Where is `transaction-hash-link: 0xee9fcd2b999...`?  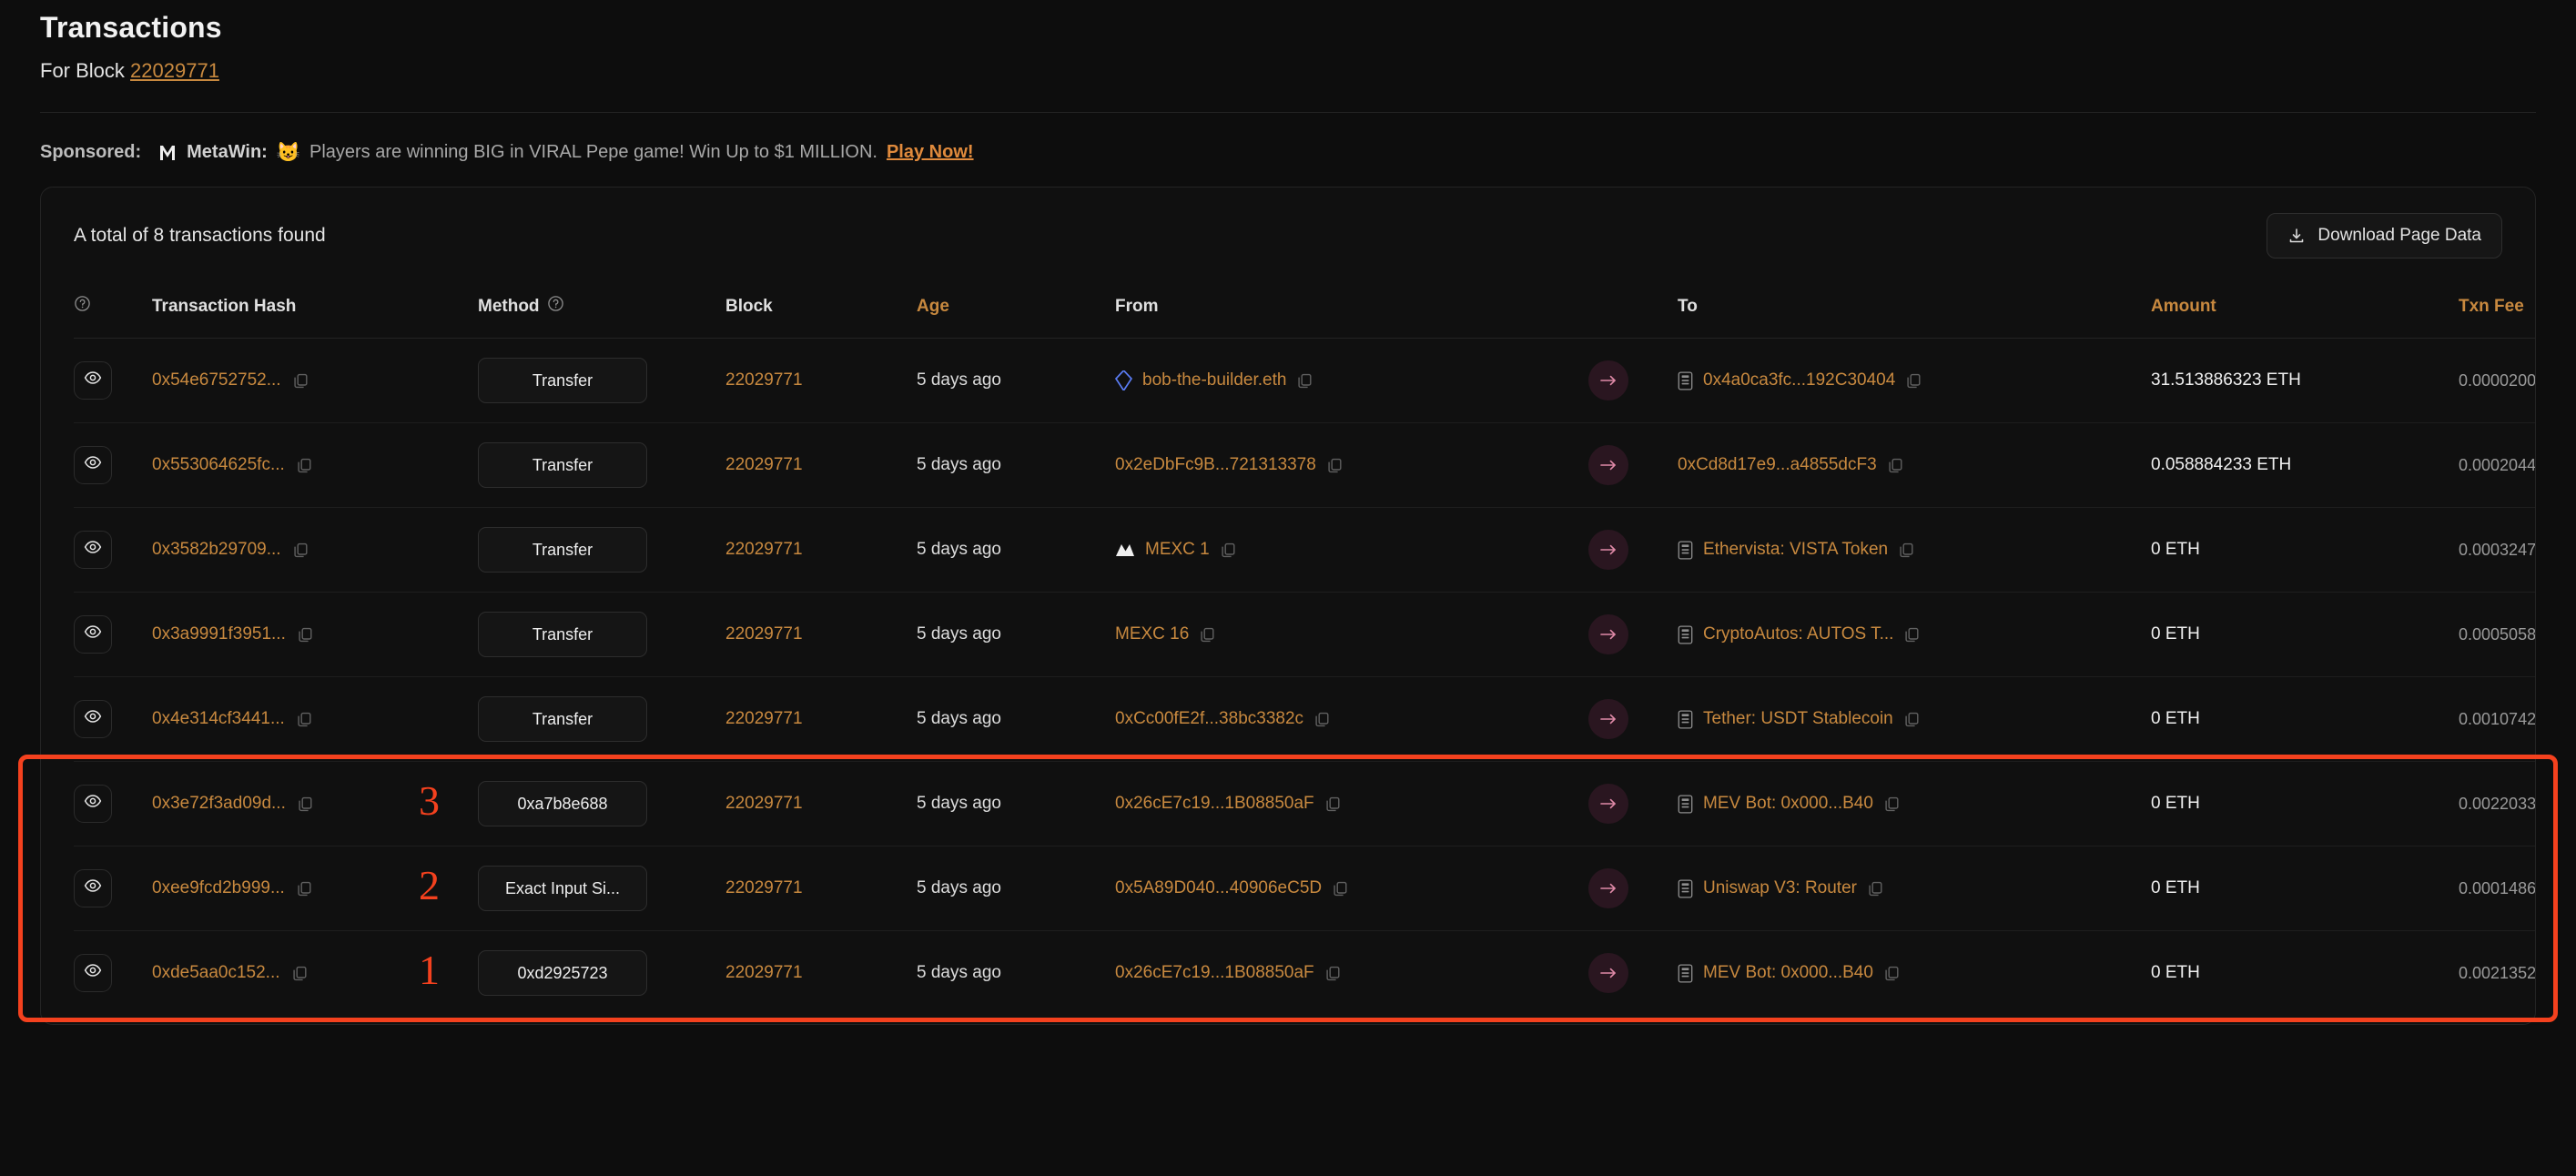
transaction-hash-link: 0xee9fcd2b999... is located at coordinates (218, 888).